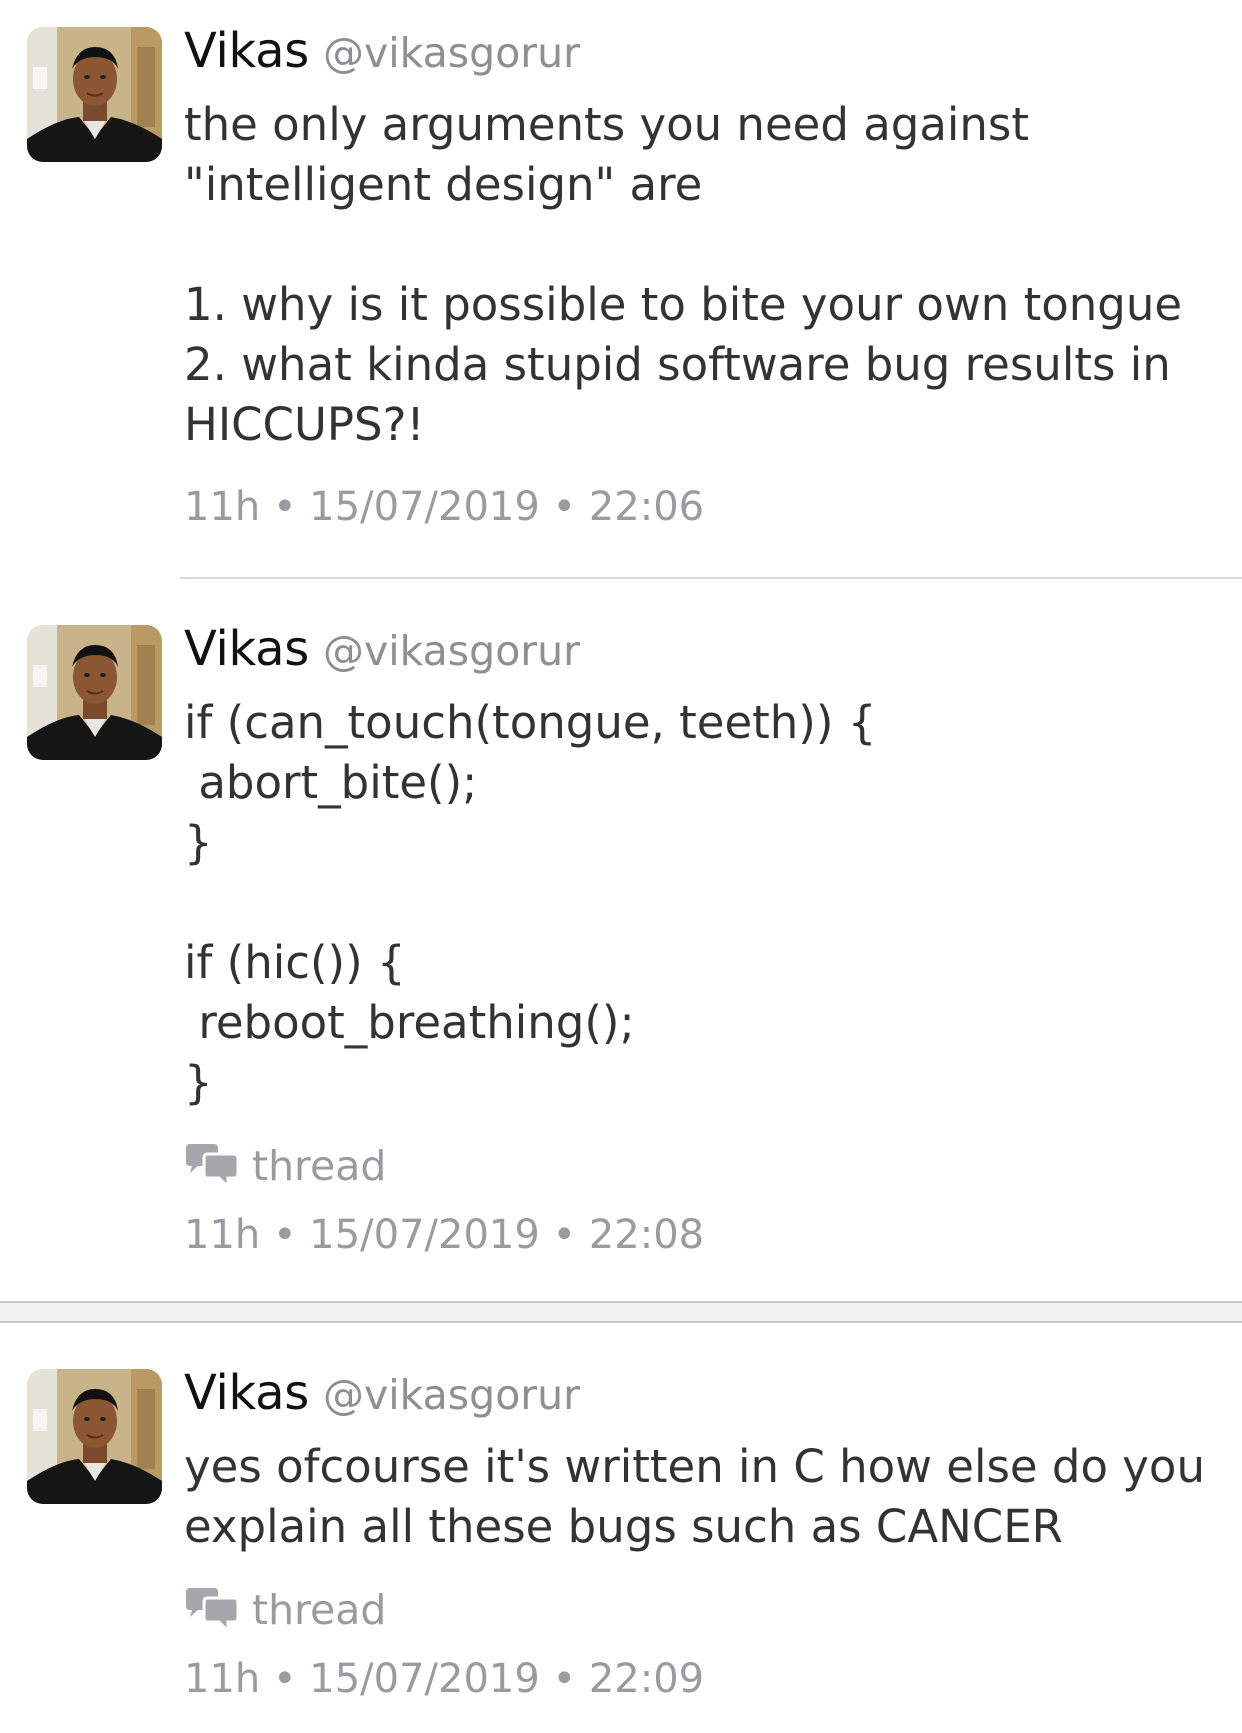 The width and height of the screenshot is (1242, 1733). I want to click on divider, so click(711, 578).